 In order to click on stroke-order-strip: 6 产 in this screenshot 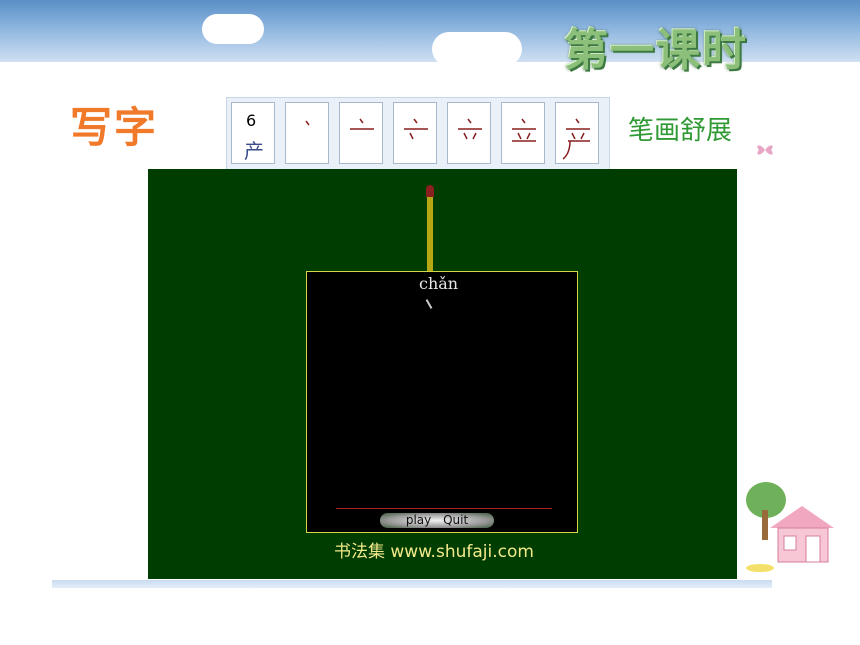, I will do `click(418, 134)`.